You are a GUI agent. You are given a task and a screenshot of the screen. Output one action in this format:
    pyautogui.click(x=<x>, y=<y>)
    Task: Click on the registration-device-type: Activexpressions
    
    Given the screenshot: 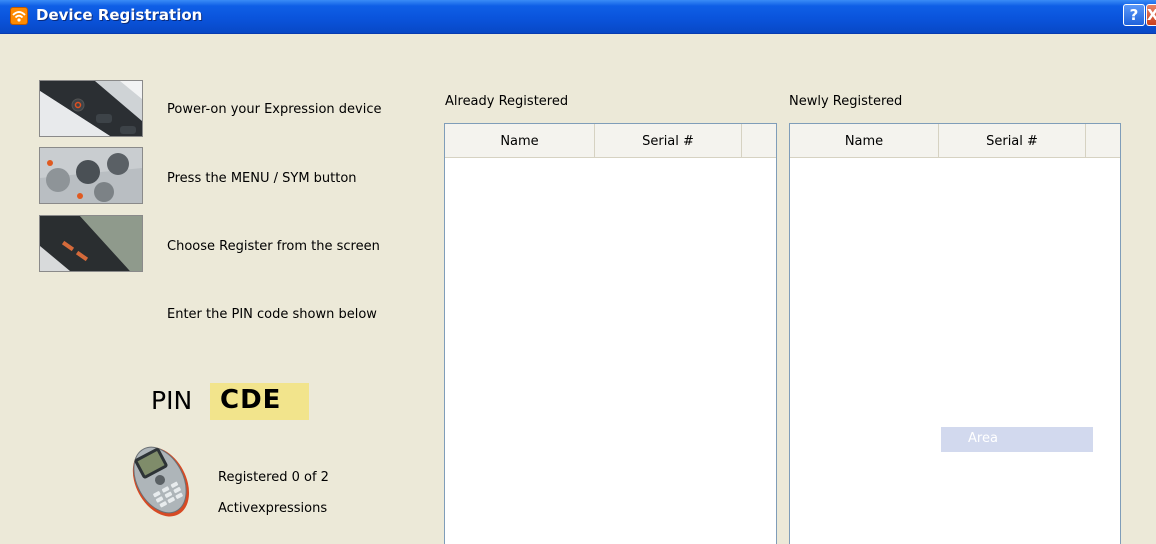 What is the action you would take?
    pyautogui.click(x=273, y=508)
    